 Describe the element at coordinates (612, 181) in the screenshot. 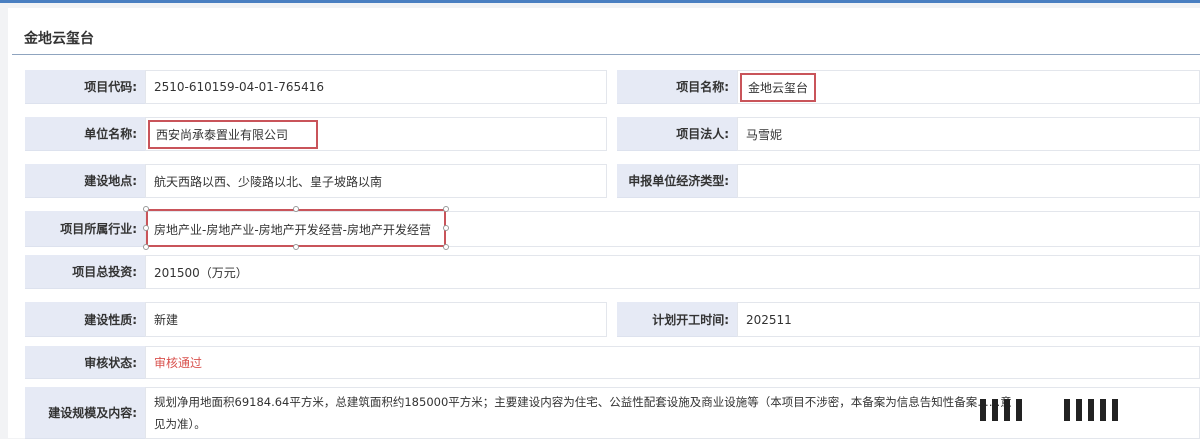

I see `row-location: 建设地点: 航天西路以西、少陵路以北、皇子坡路以南 申报单位经济类型:` at that location.